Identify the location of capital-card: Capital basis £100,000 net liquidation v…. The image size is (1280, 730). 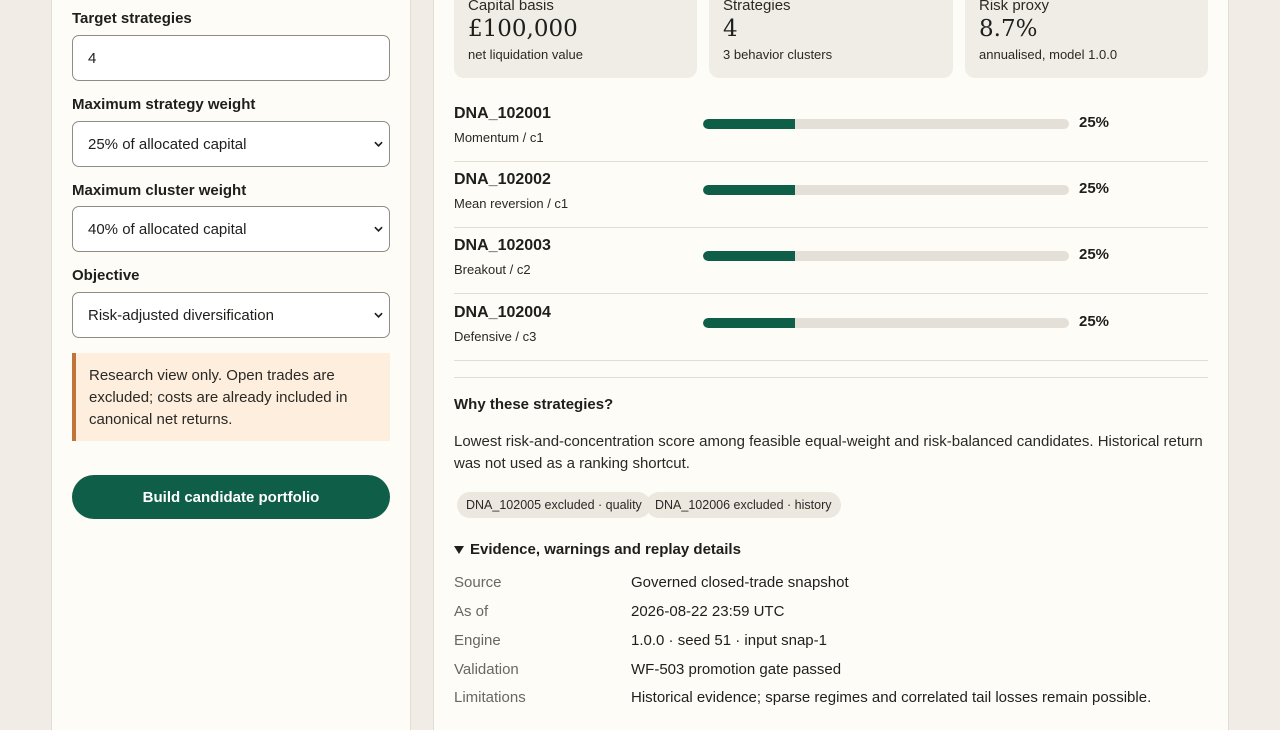
(575, 39).